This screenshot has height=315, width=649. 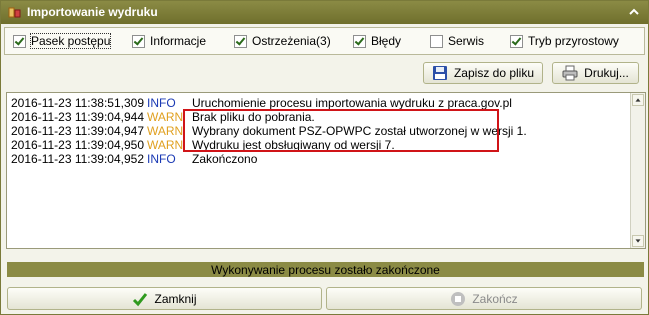 What do you see at coordinates (573, 41) in the screenshot?
I see `option-label: Tryb przyrostowy` at bounding box center [573, 41].